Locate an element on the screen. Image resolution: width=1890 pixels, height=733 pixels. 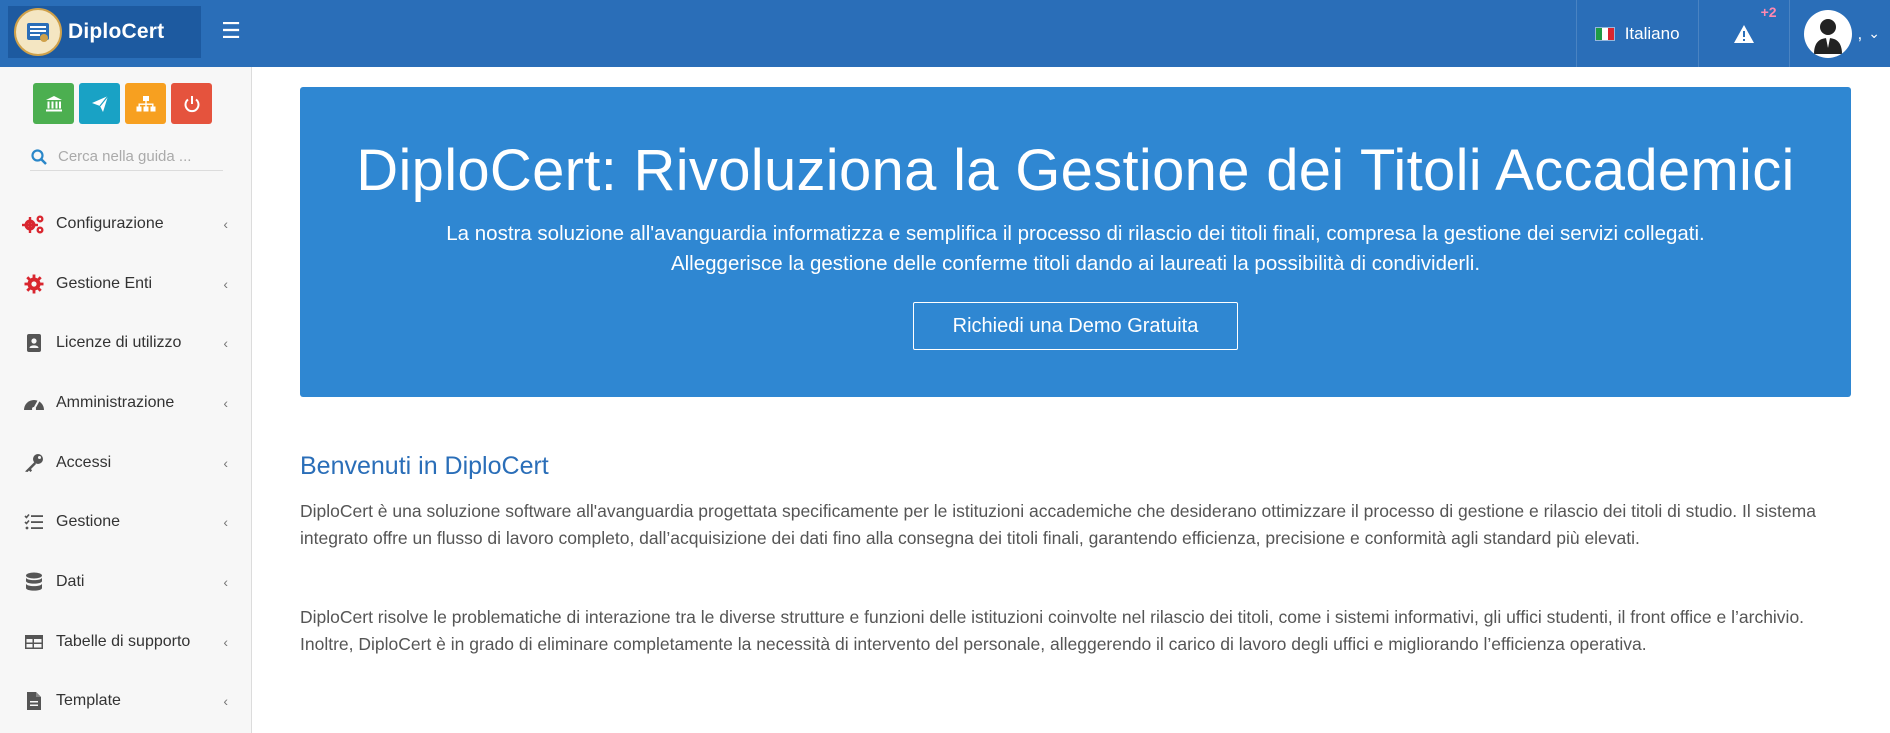
topbar-right: Italiano +2 , ⌄ is located at coordinates (1732, 33).